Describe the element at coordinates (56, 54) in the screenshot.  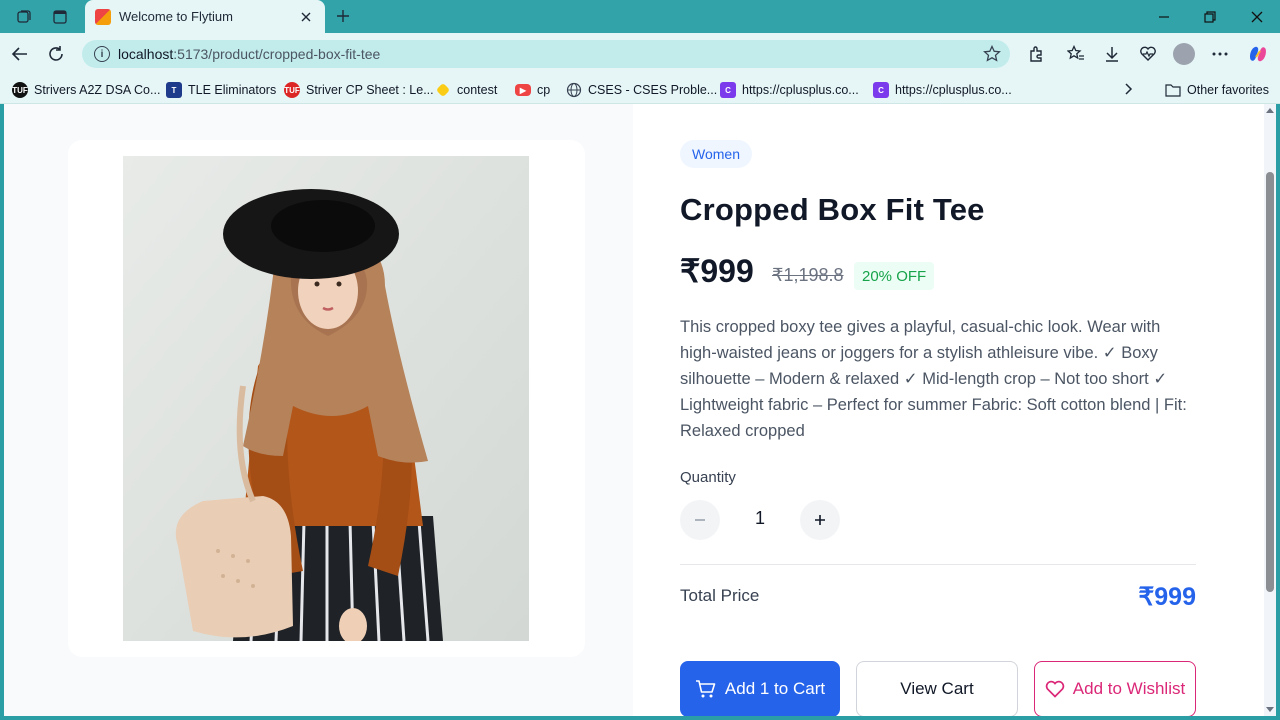
I see `refresh-icon` at that location.